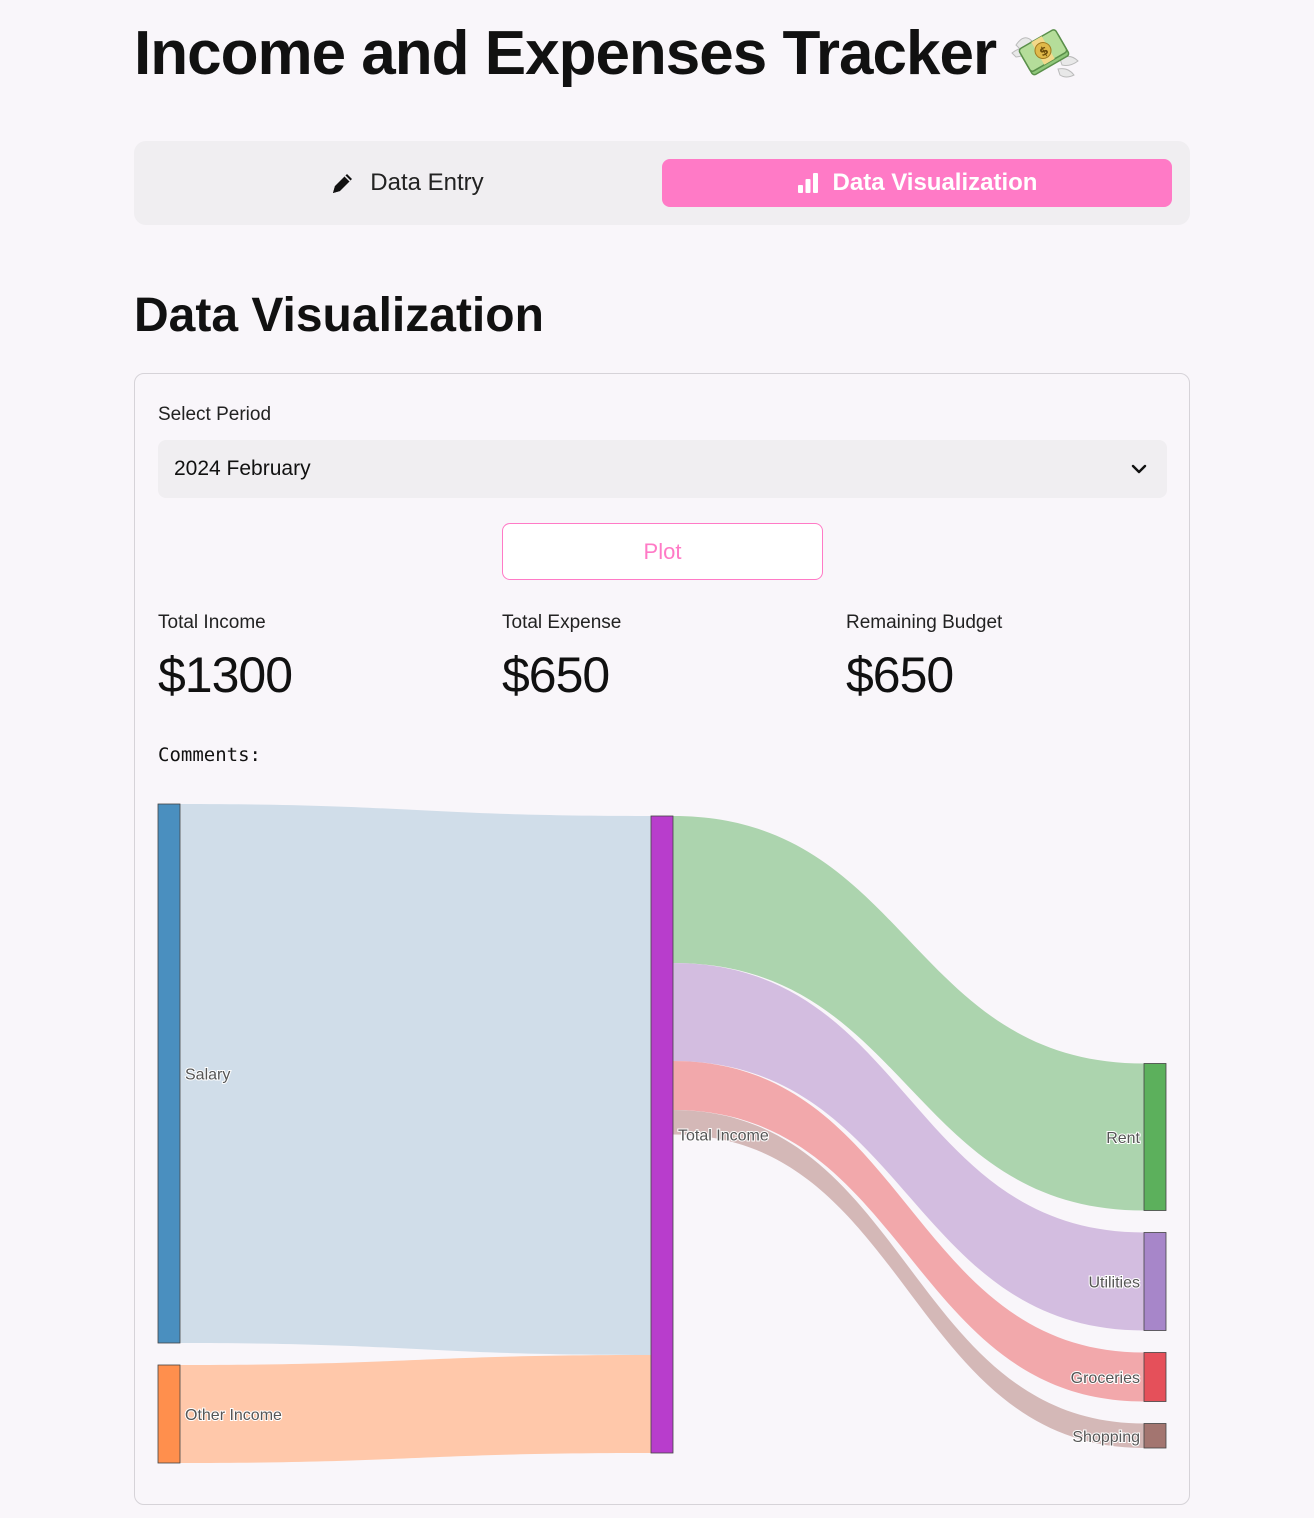 The width and height of the screenshot is (1314, 1518). Describe the element at coordinates (723, 1136) in the screenshot. I see `sankey-node-label-total-income: Total Income` at that location.